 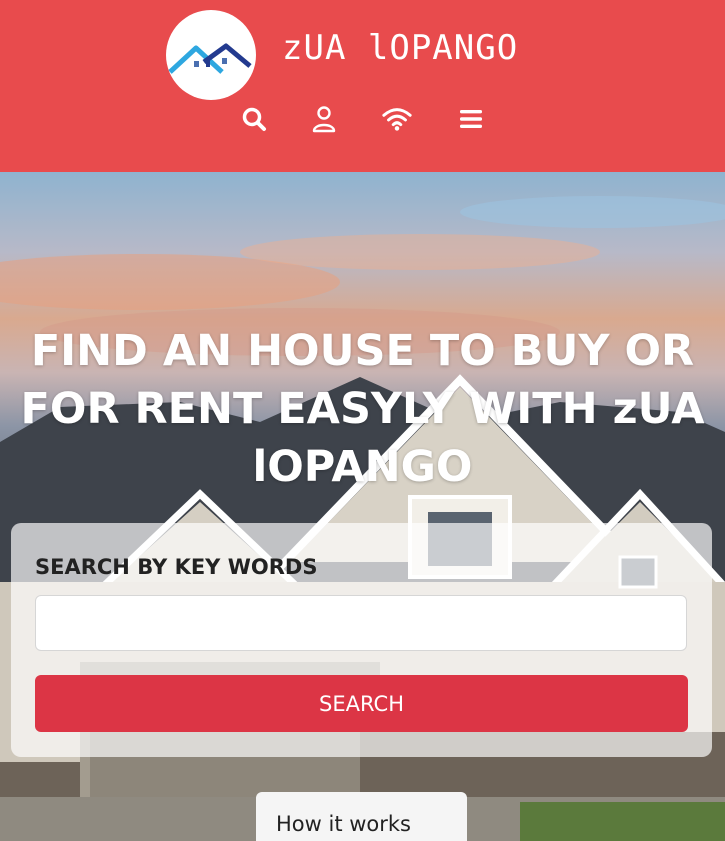 What do you see at coordinates (210, 58) in the screenshot?
I see `house-roofs-logo-icon` at bounding box center [210, 58].